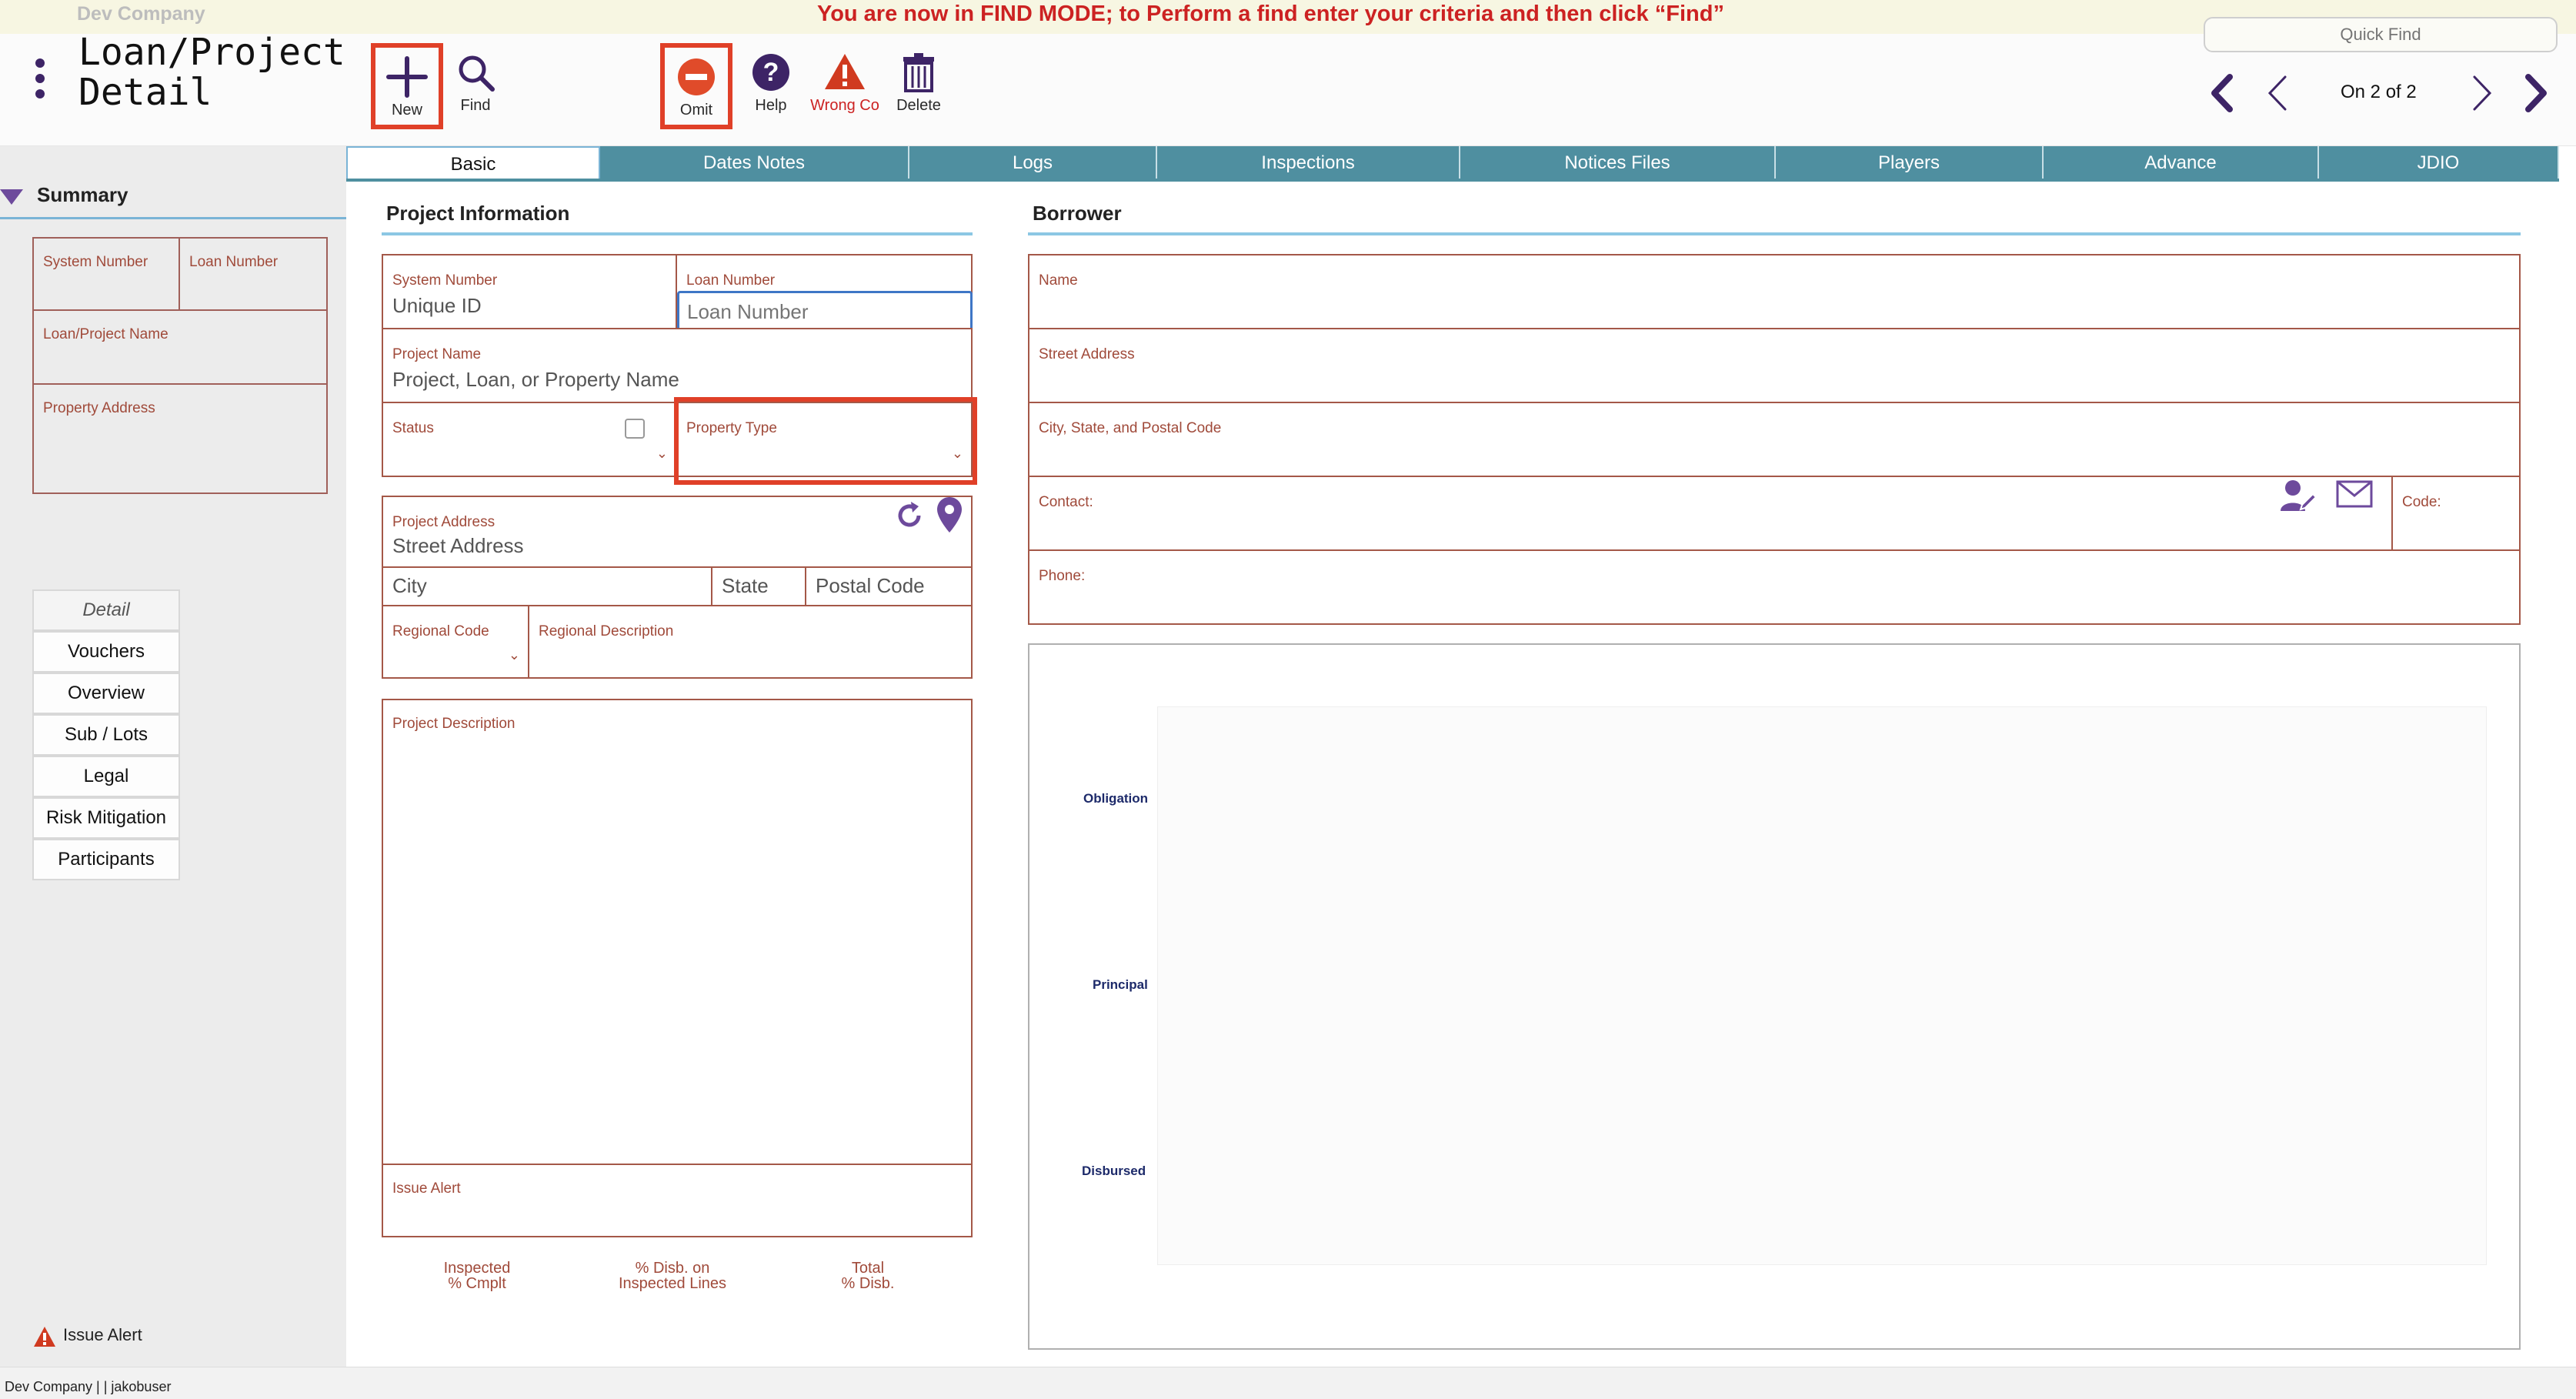 The width and height of the screenshot is (2576, 1399). Describe the element at coordinates (477, 73) in the screenshot. I see `search-icon` at that location.